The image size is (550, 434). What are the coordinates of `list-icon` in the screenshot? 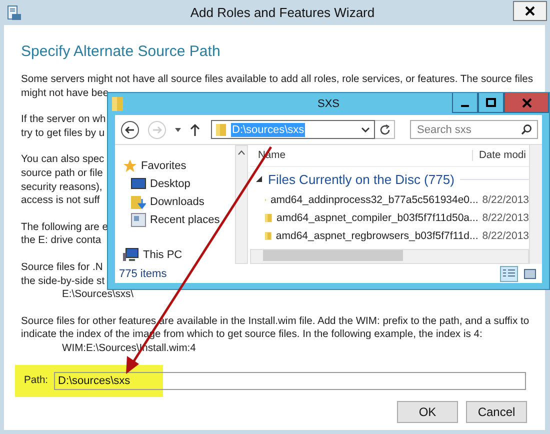 It's located at (509, 273).